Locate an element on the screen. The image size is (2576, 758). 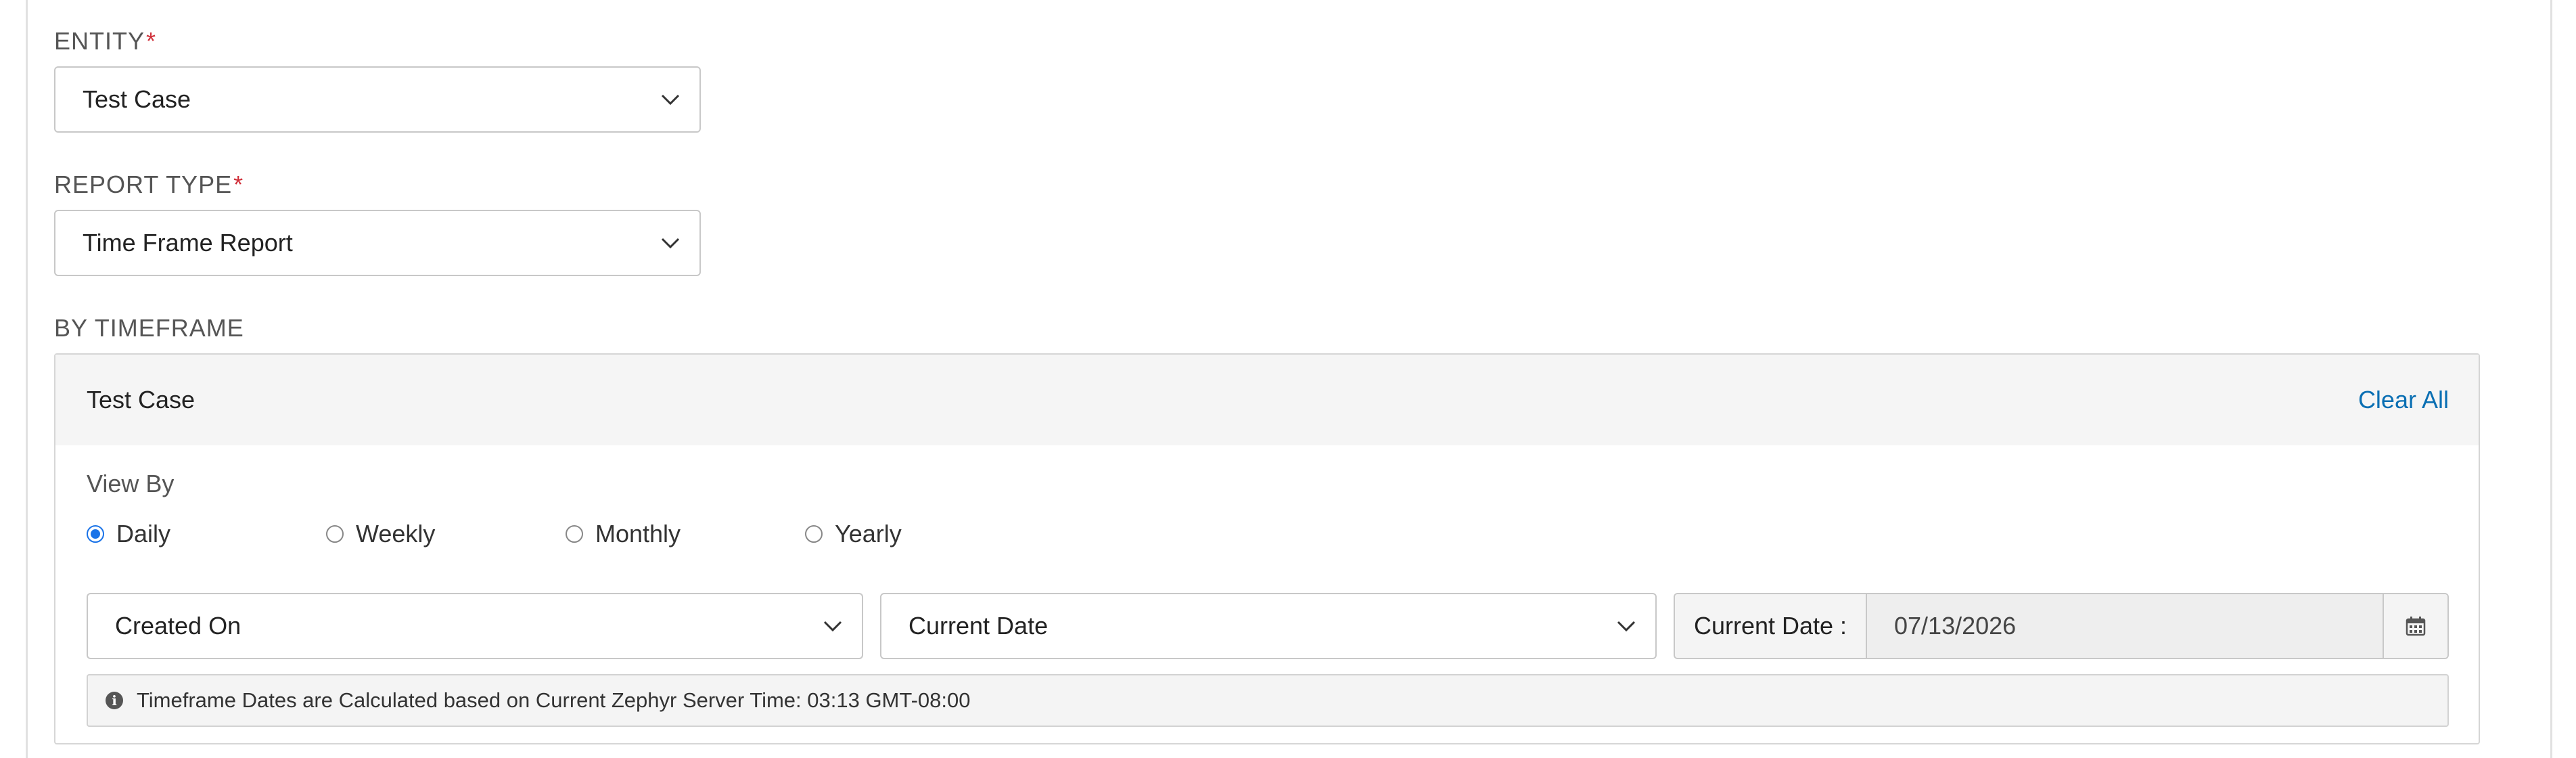
calendar-button is located at coordinates (2415, 626).